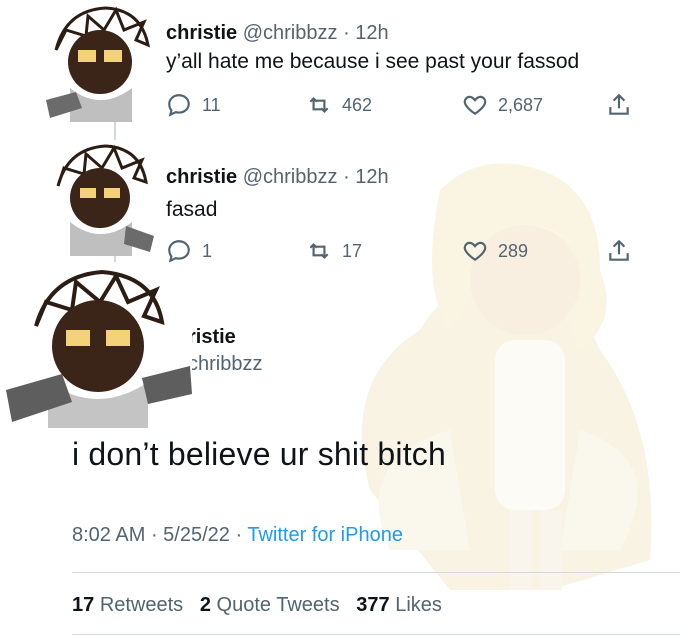 The width and height of the screenshot is (680, 642). I want to click on retweets-stat: 17 Retweets, so click(127, 605).